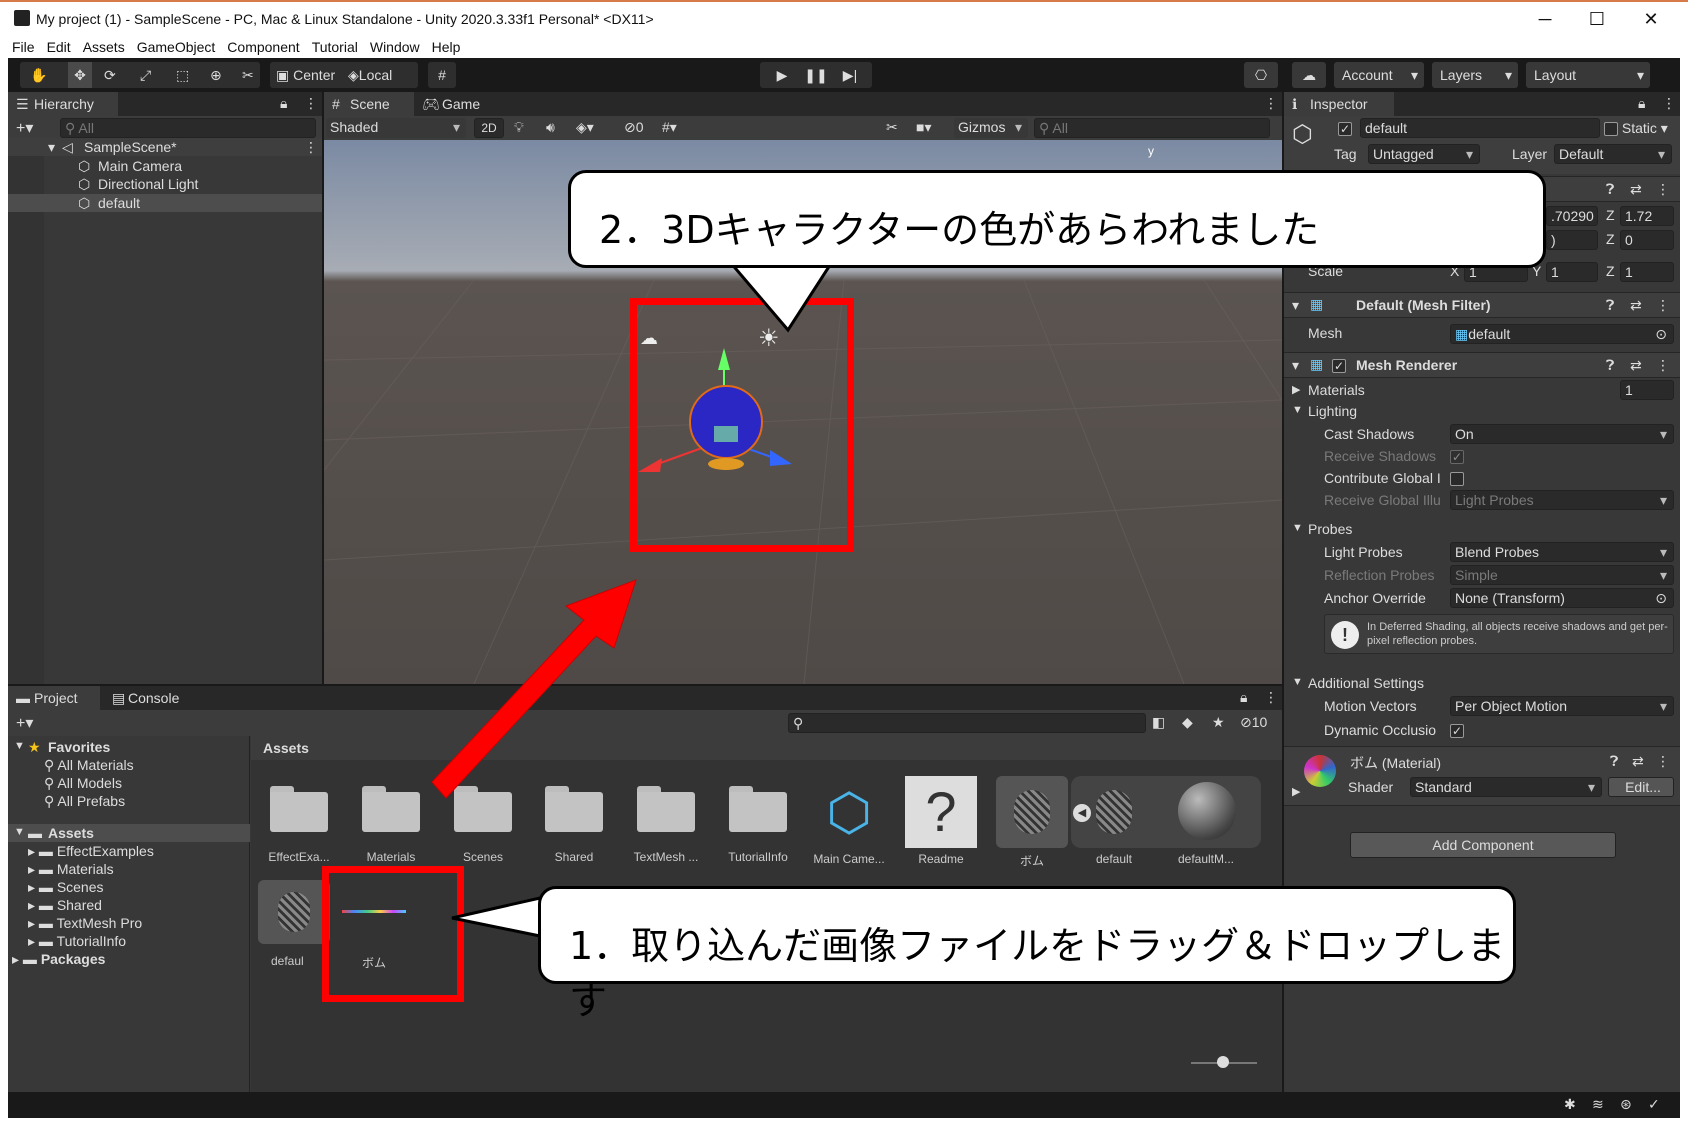 This screenshot has height=1125, width=1688. I want to click on callout-step-1: 1．取り込んだ画像ファイルをドラッグ＆ドロップします, so click(1027, 954).